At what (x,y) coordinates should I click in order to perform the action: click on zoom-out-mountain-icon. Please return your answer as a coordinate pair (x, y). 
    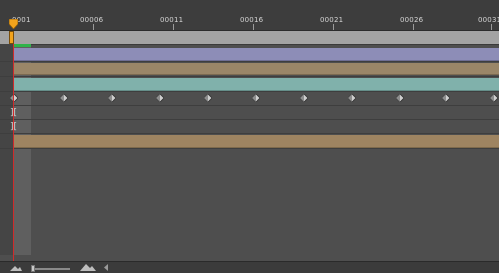
    Looking at the image, I should click on (16, 267).